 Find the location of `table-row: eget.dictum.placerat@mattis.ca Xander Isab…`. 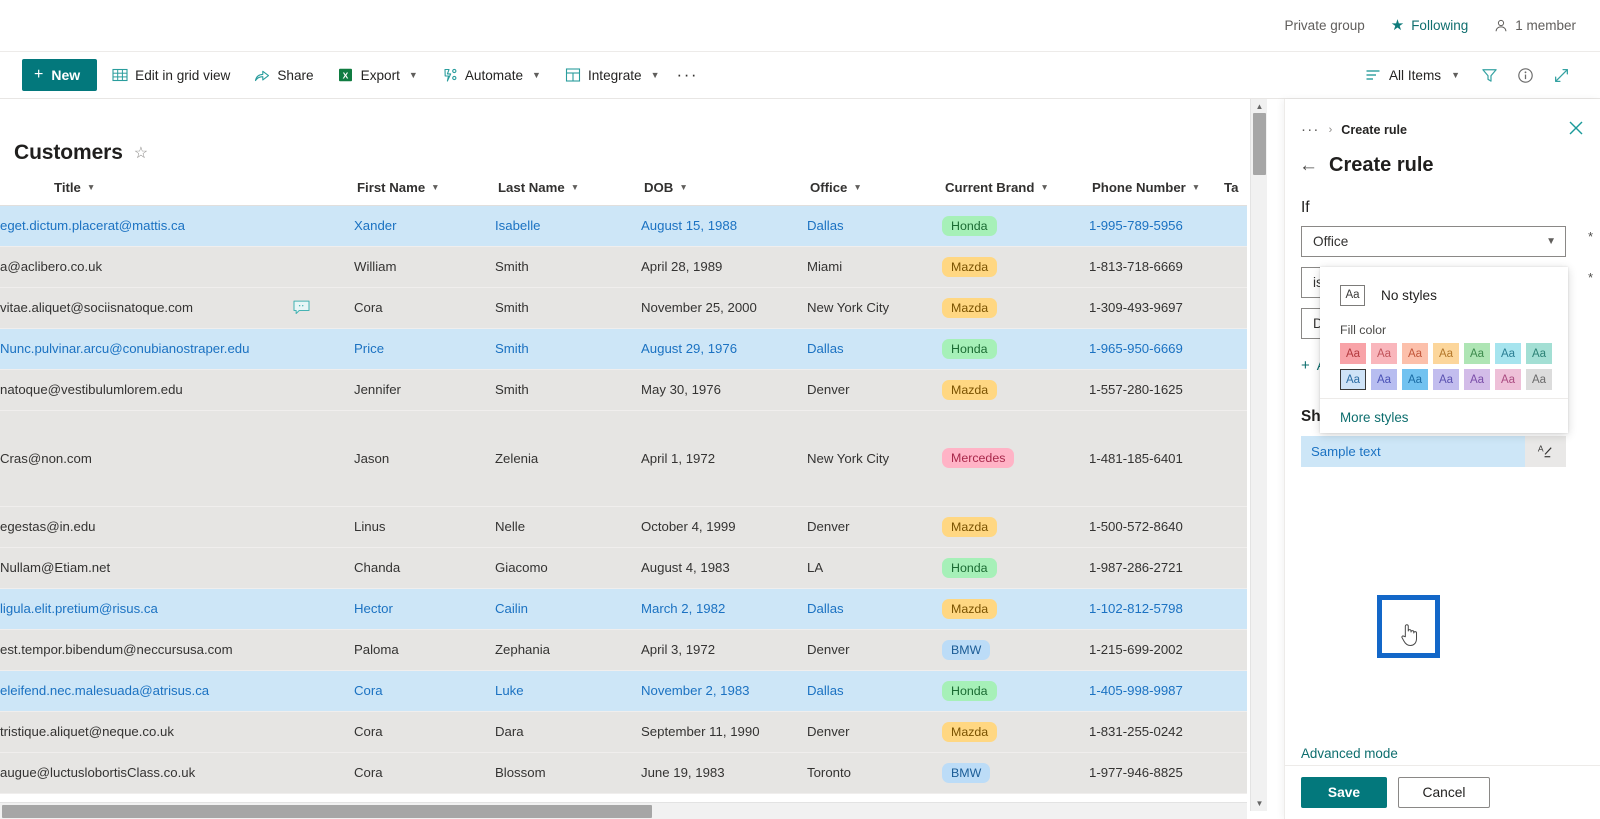

table-row: eget.dictum.placerat@mattis.ca Xander Isab… is located at coordinates (623, 226).